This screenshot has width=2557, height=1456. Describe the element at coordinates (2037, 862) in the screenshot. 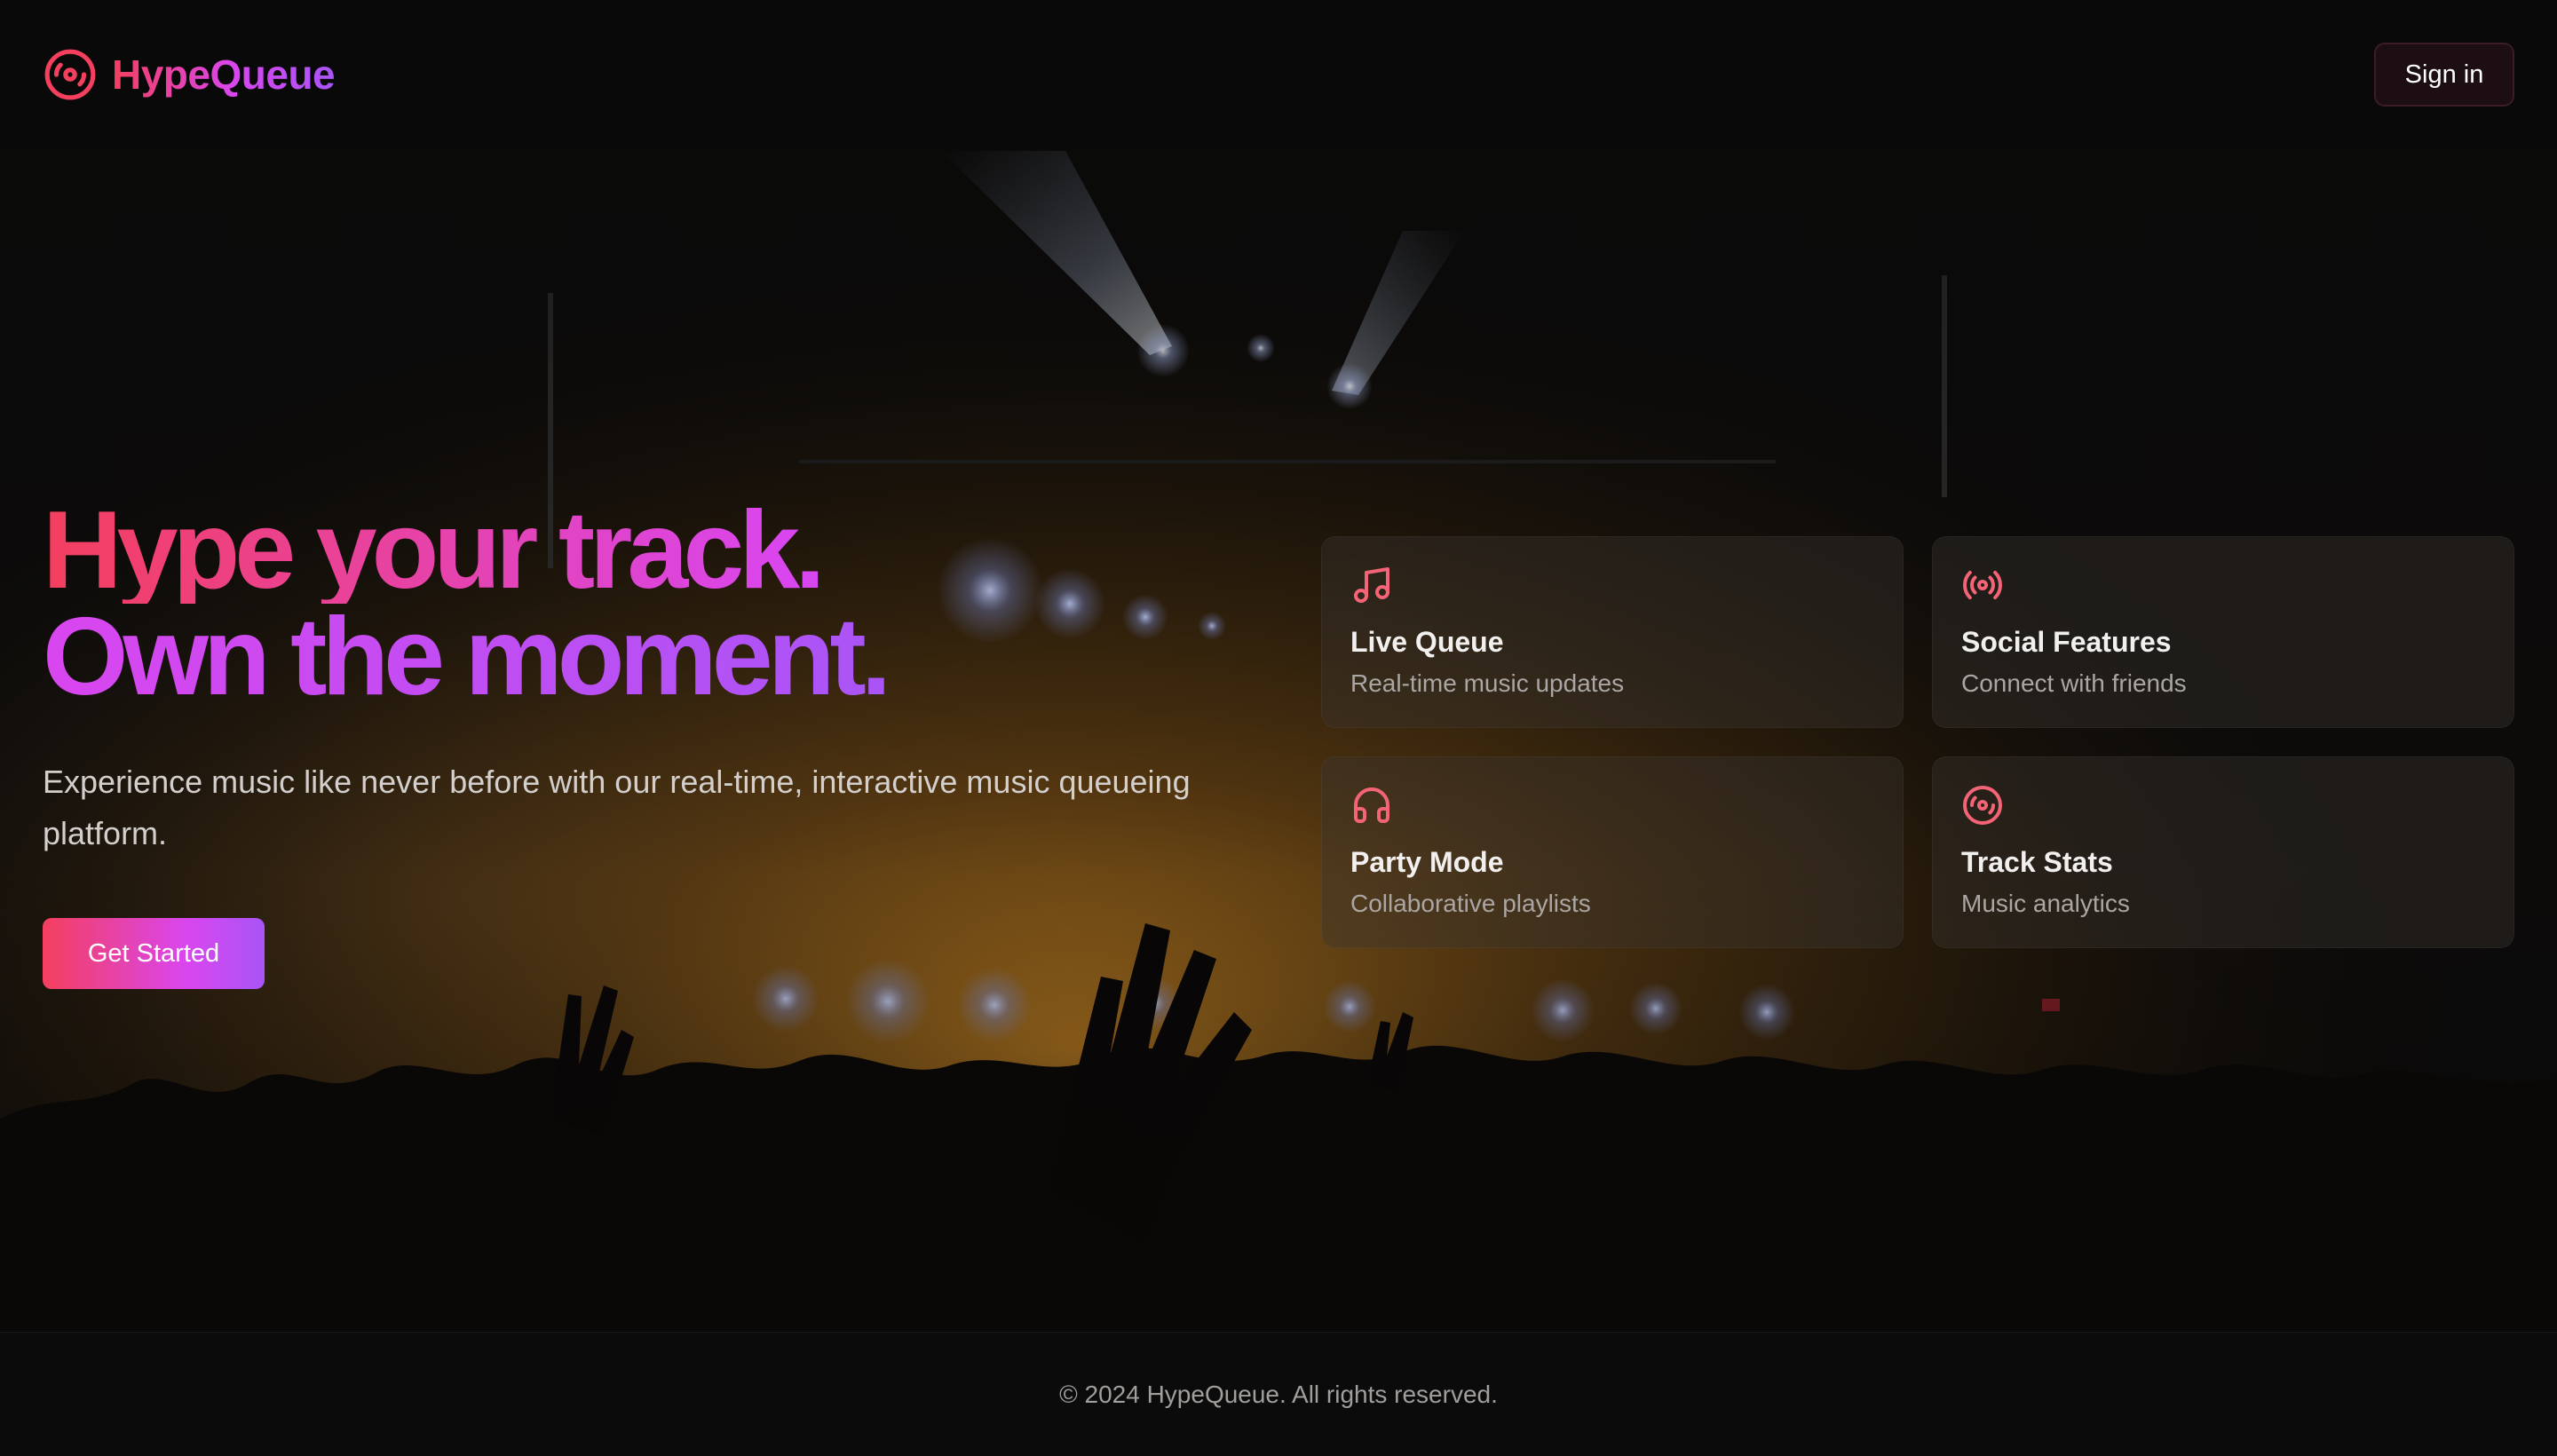

I see `feature-title: Track Stats` at that location.